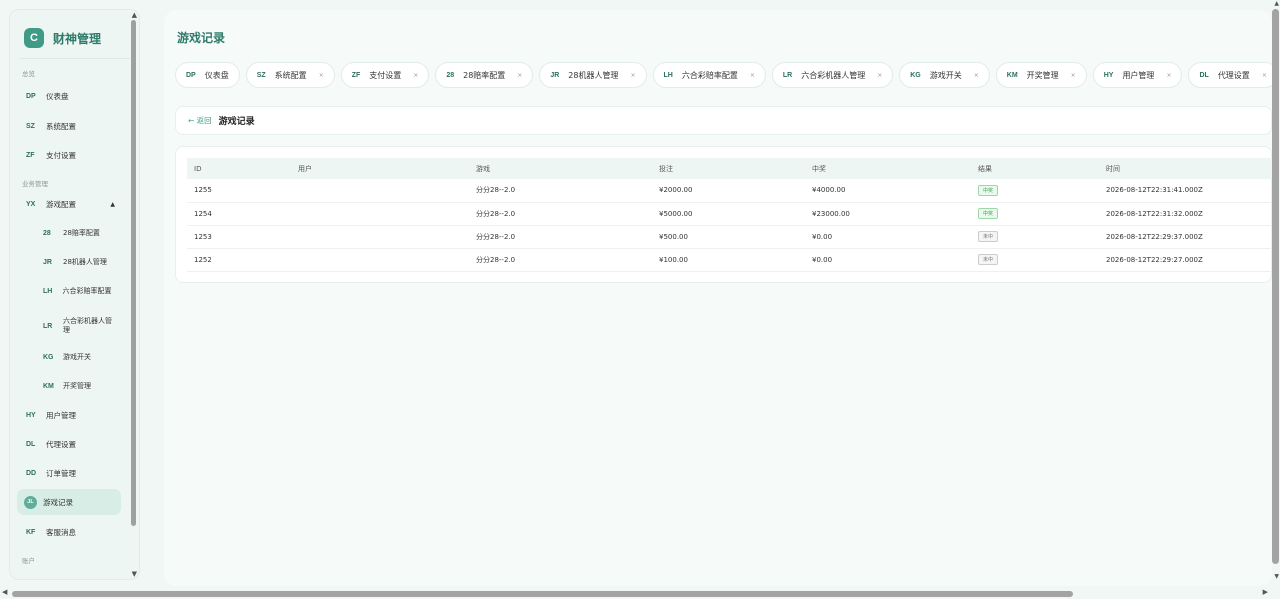 This screenshot has height=599, width=1280. I want to click on tab-hy: HY 用户管理 ×, so click(1137, 75).